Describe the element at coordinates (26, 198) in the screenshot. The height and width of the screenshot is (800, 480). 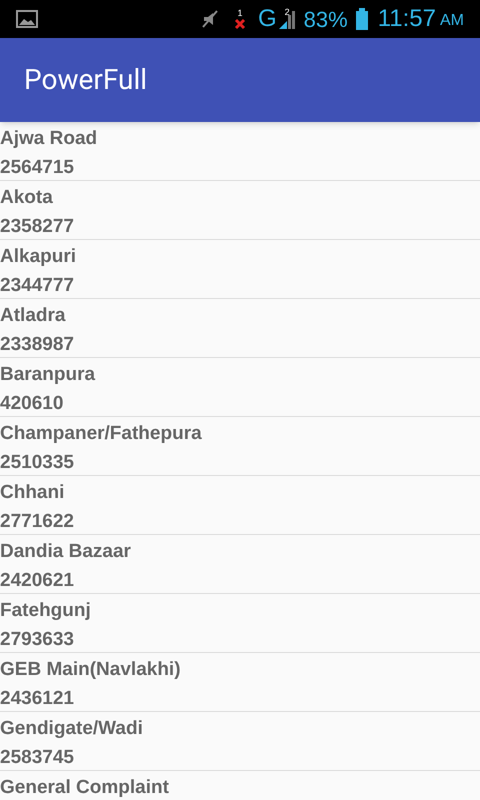
I see `office-name: Akota` at that location.